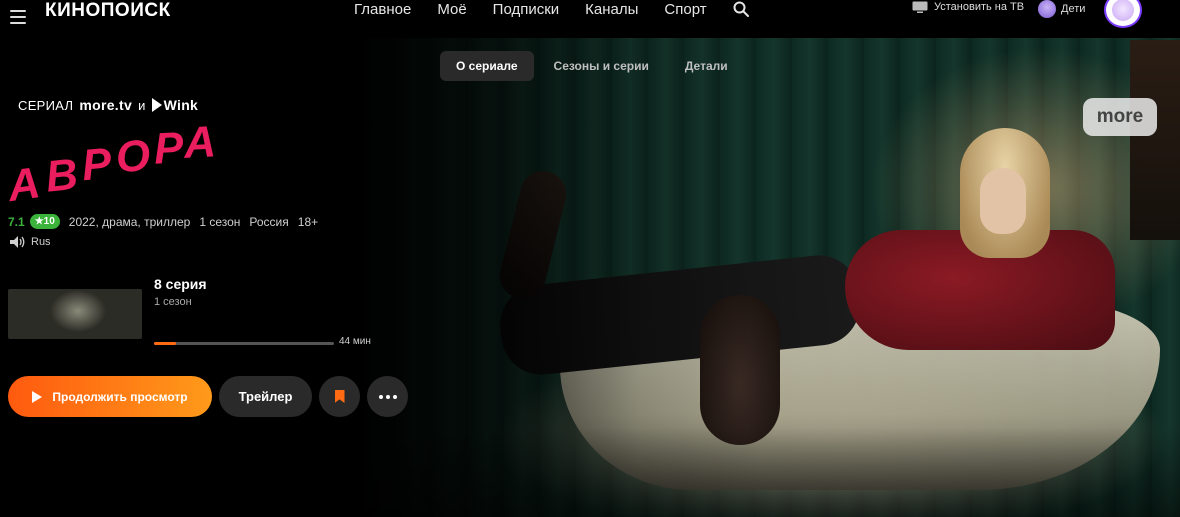 This screenshot has height=517, width=1180. I want to click on episode-progress-fill, so click(165, 343).